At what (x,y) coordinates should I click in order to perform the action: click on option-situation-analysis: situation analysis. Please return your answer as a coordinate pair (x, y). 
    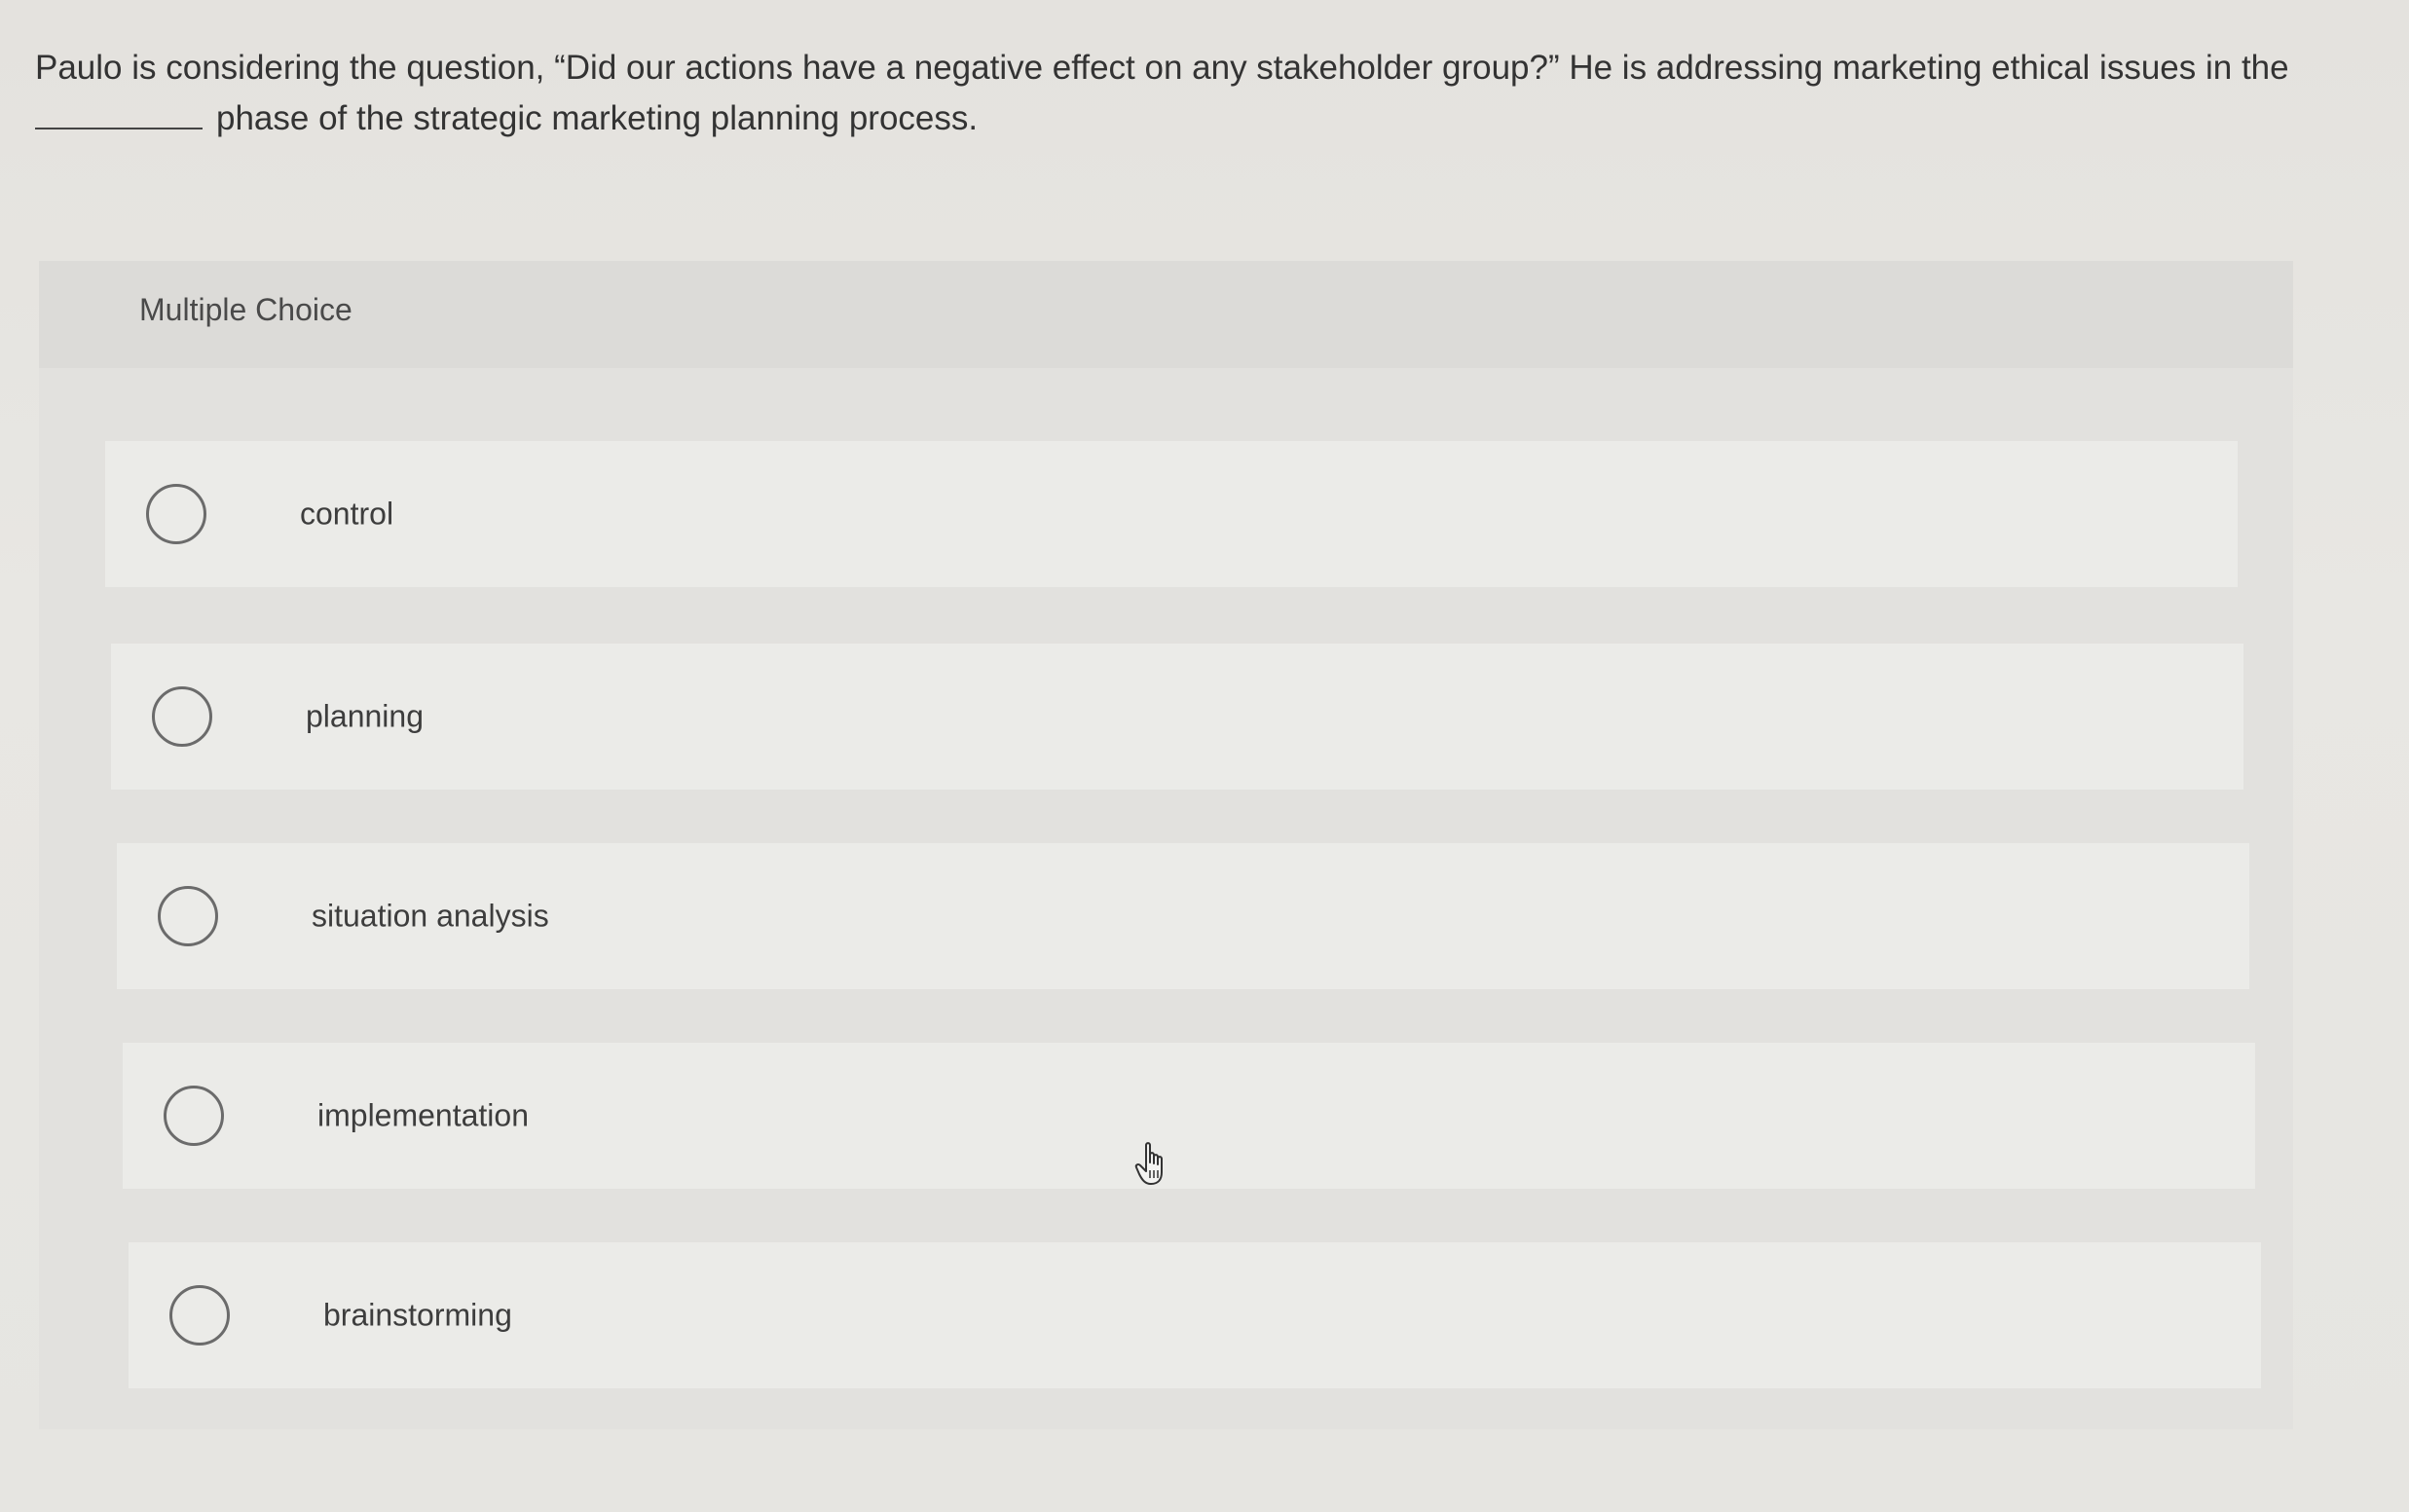
    Looking at the image, I should click on (1183, 916).